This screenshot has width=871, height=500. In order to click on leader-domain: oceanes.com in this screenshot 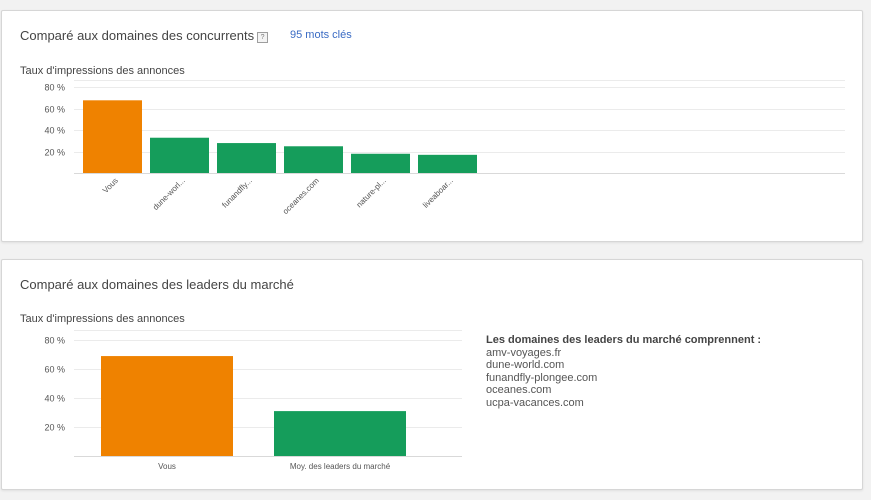, I will do `click(519, 390)`.